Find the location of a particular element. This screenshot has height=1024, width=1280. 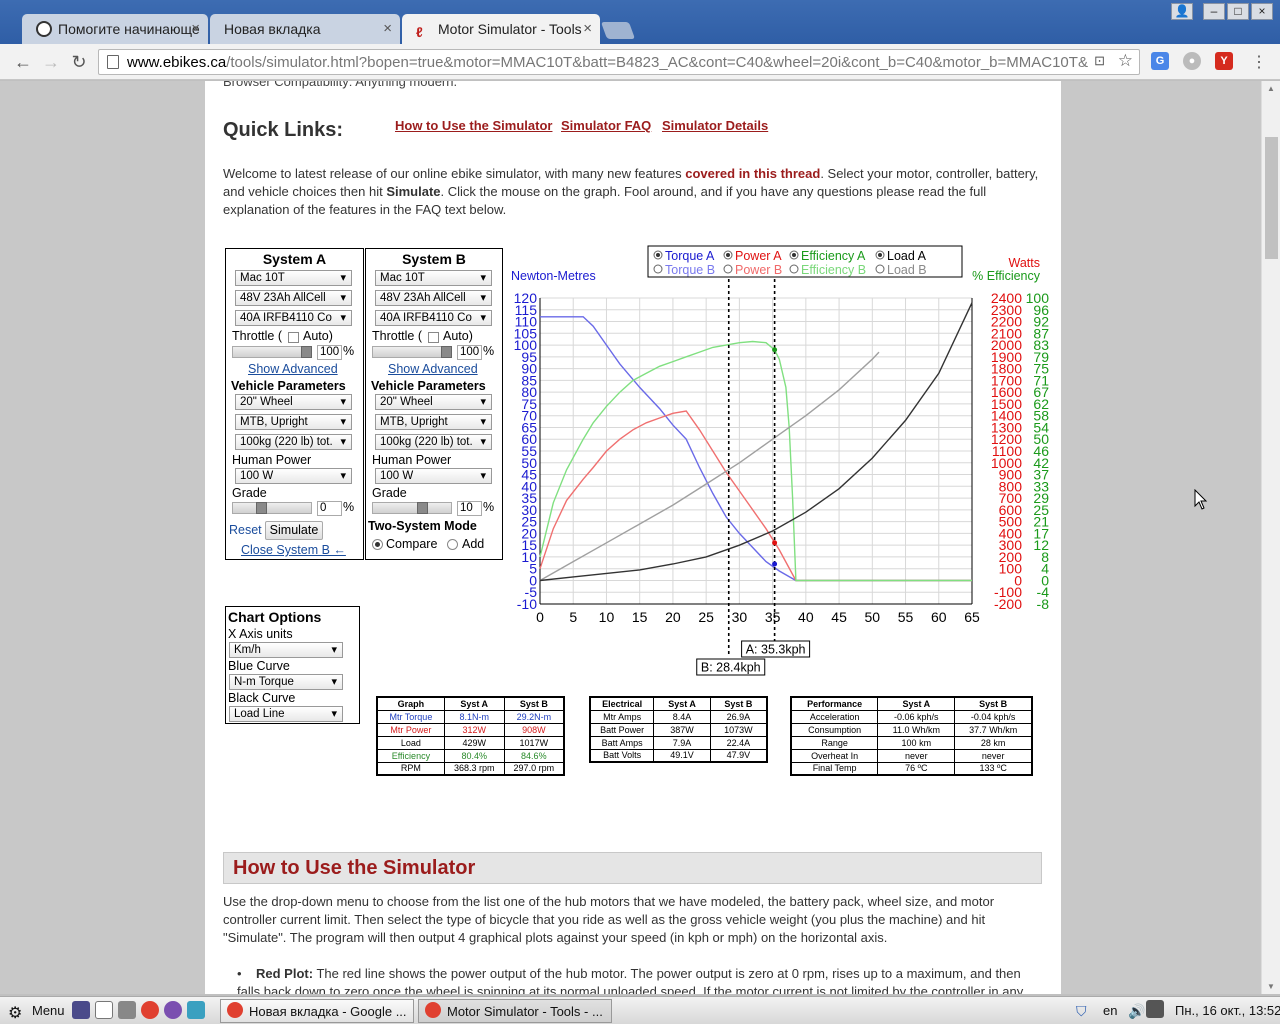

reload-icon: ↻ is located at coordinates (79, 62).